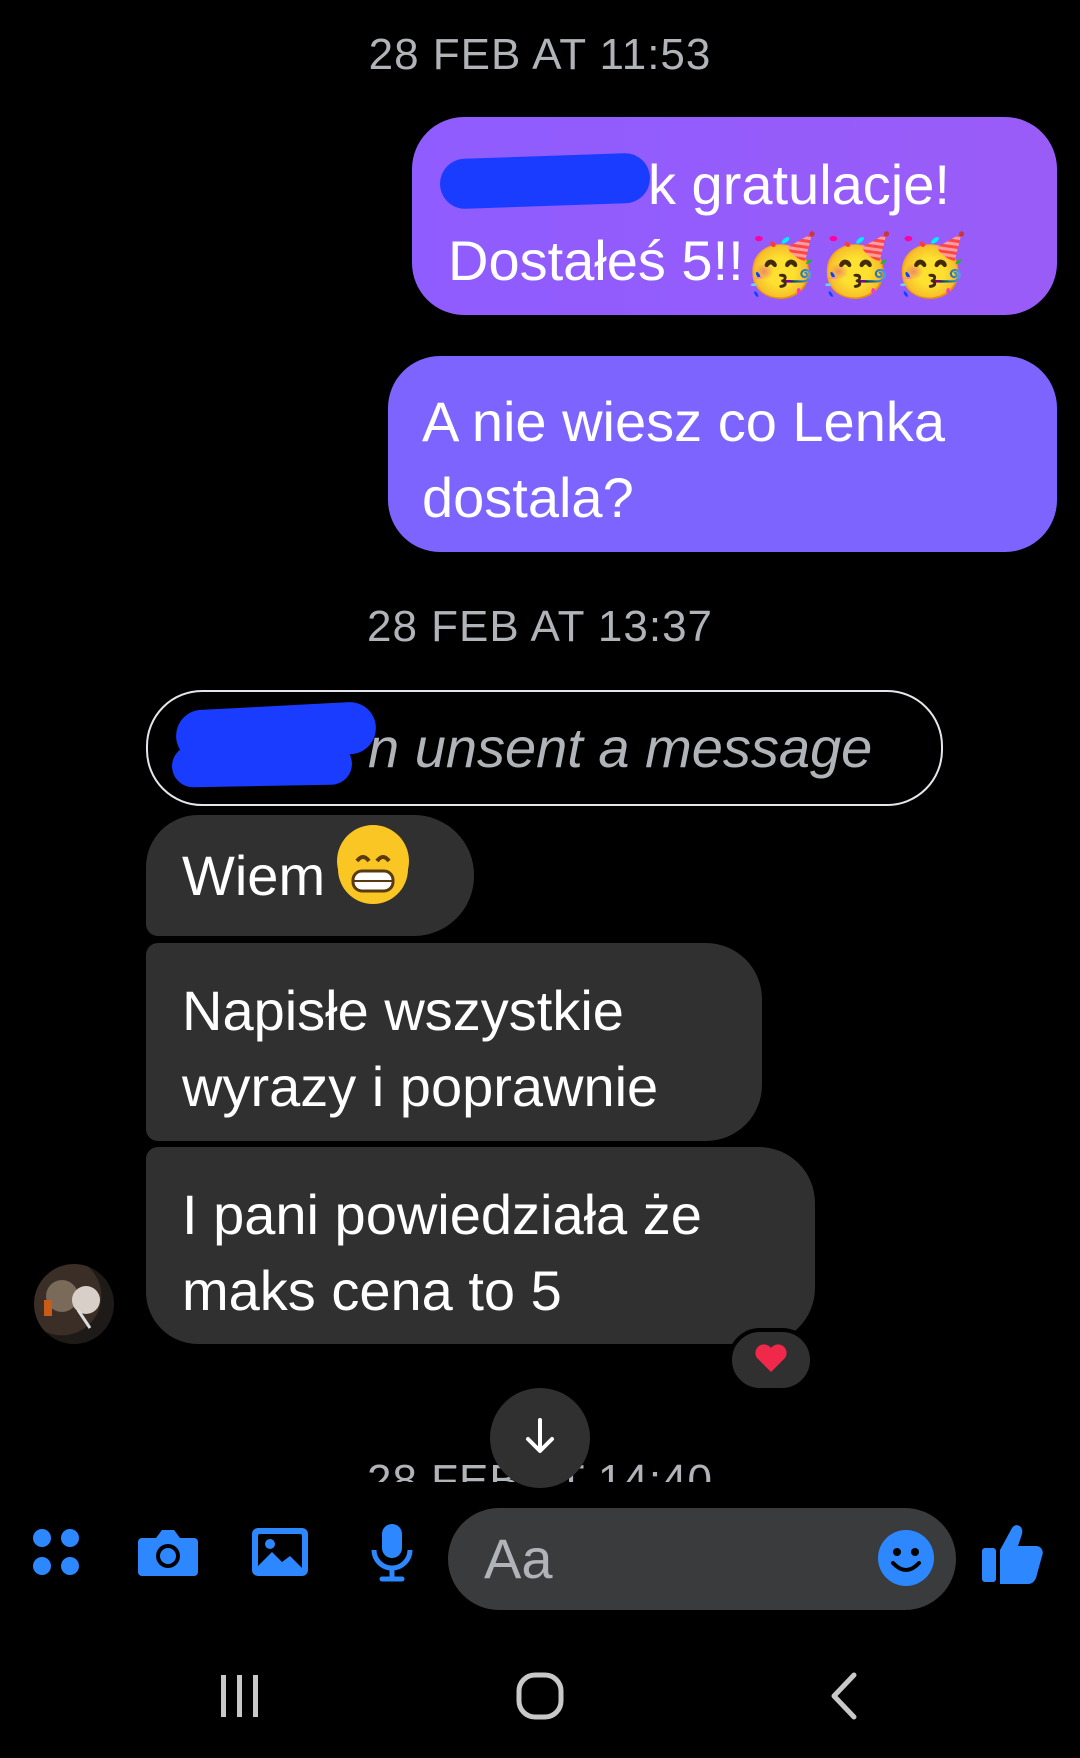  I want to click on gallery-icon, so click(280, 1554).